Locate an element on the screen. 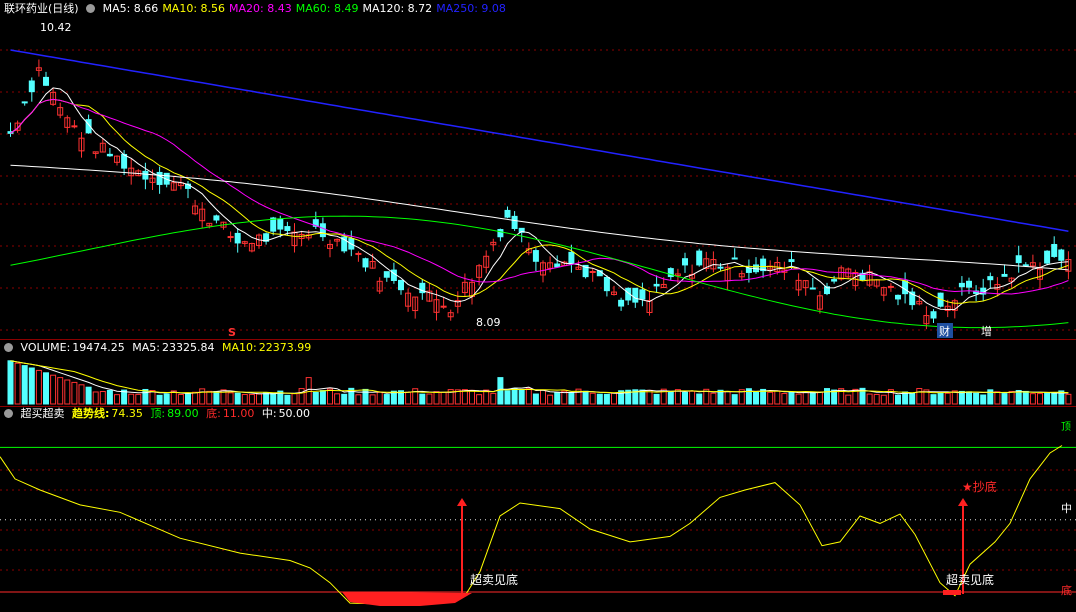 The height and width of the screenshot is (612, 1076). cai-marker: 财 is located at coordinates (944, 331).